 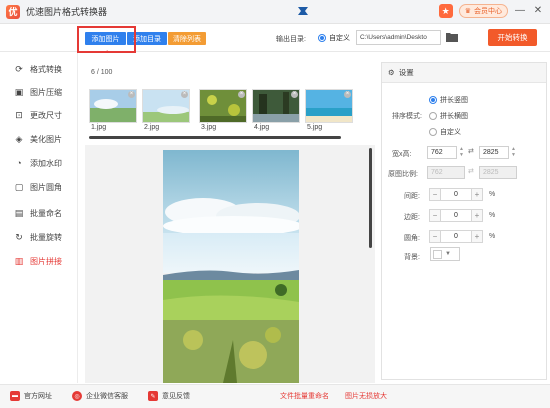 I want to click on splice-icon: ▥, so click(x=19, y=260).